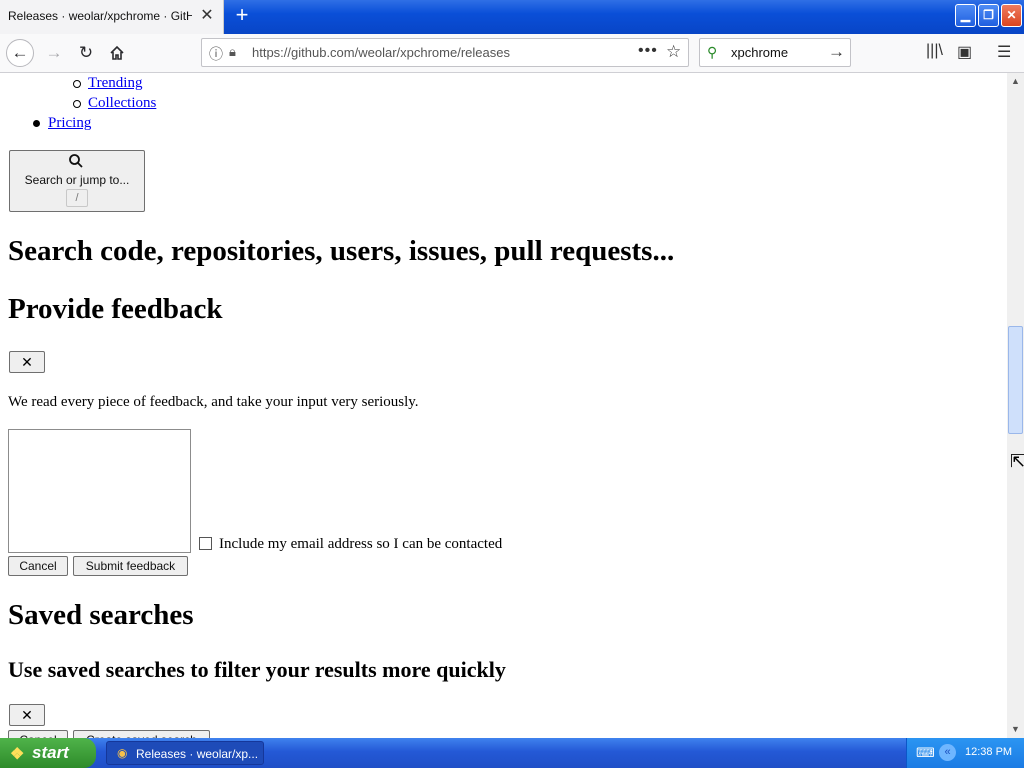  Describe the element at coordinates (1017, 461) in the screenshot. I see `mouse-cursor-icon: ⇱` at that location.